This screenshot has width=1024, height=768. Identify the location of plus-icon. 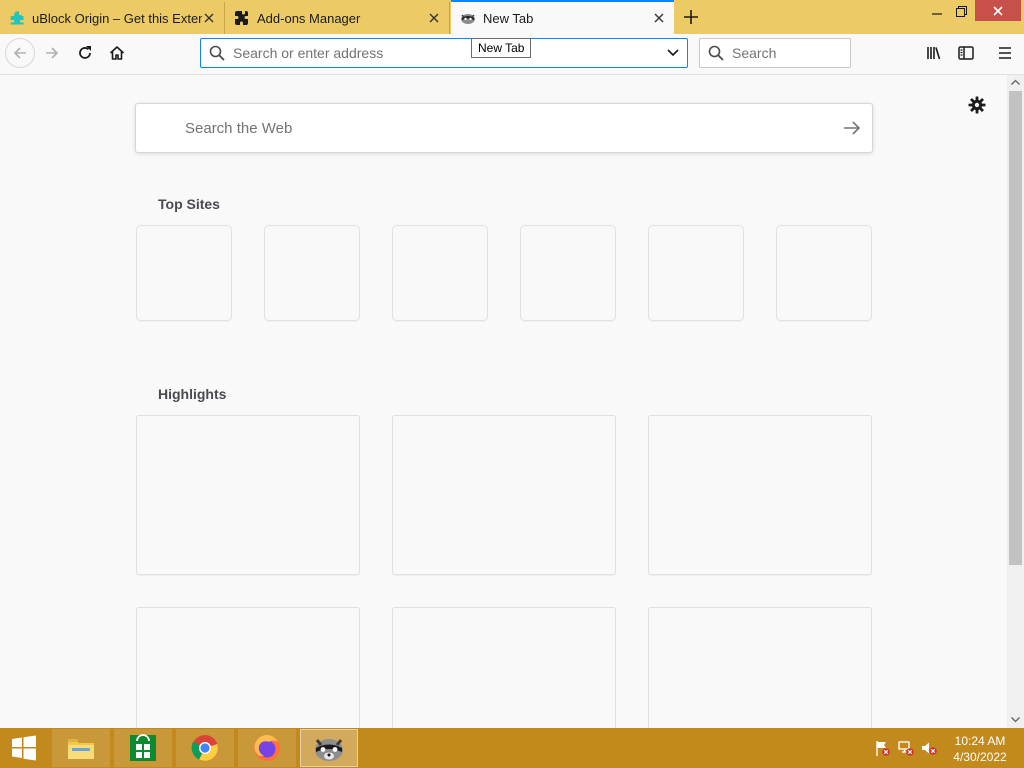
(691, 17).